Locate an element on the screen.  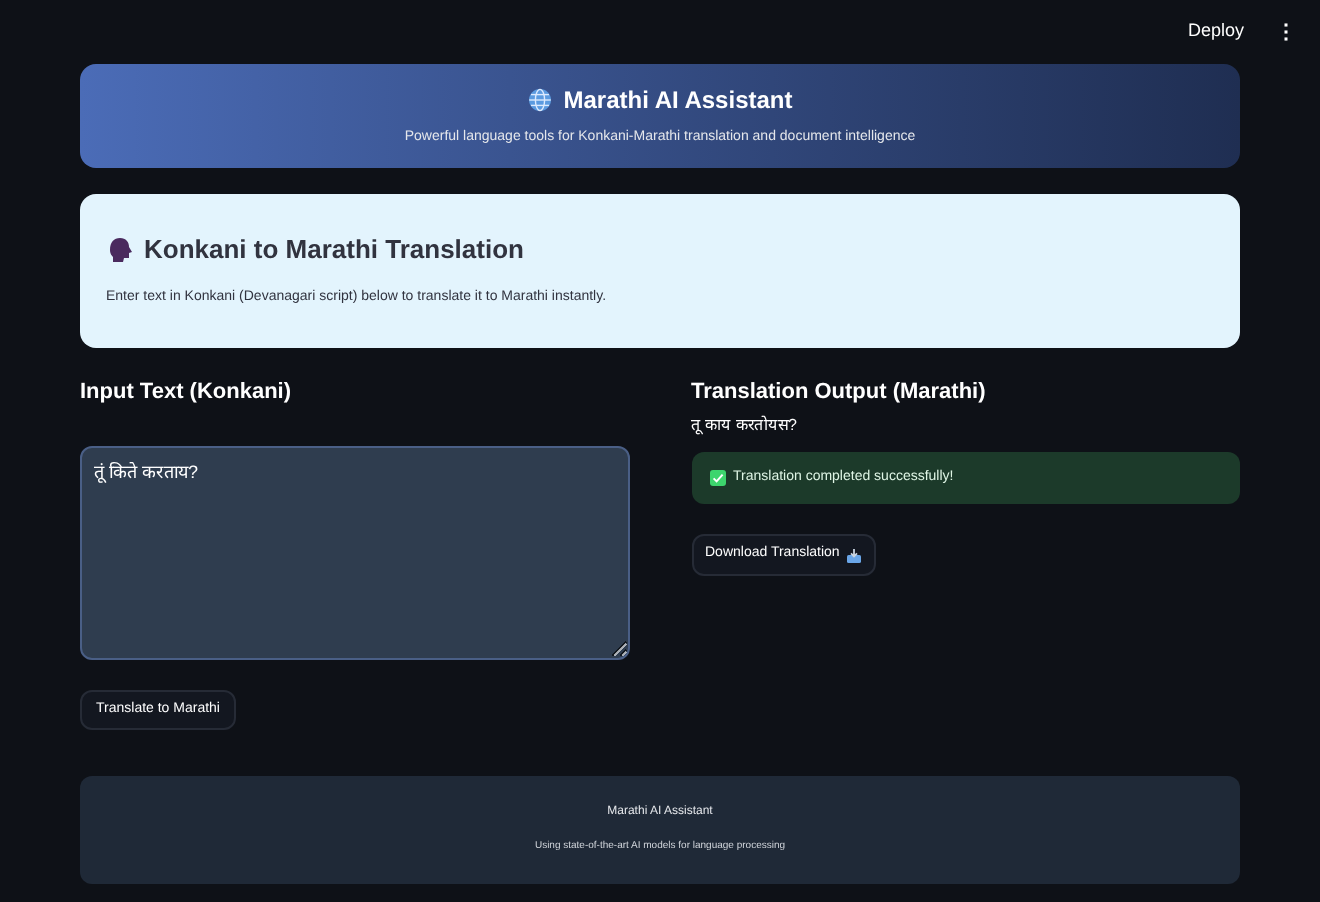
globe-icon is located at coordinates (539, 100).